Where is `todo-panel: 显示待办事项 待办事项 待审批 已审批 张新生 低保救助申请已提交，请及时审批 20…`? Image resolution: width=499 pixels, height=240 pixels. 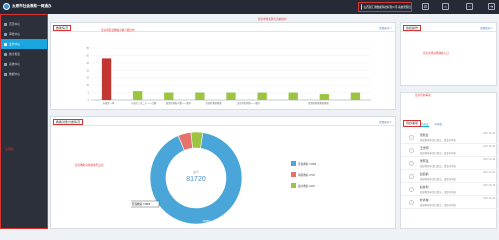 todo-panel: 显示待办事项 待办事项 待审批 已审批 张新生 低保救助申请已提交，请及时审批 20… is located at coordinates (449, 160).